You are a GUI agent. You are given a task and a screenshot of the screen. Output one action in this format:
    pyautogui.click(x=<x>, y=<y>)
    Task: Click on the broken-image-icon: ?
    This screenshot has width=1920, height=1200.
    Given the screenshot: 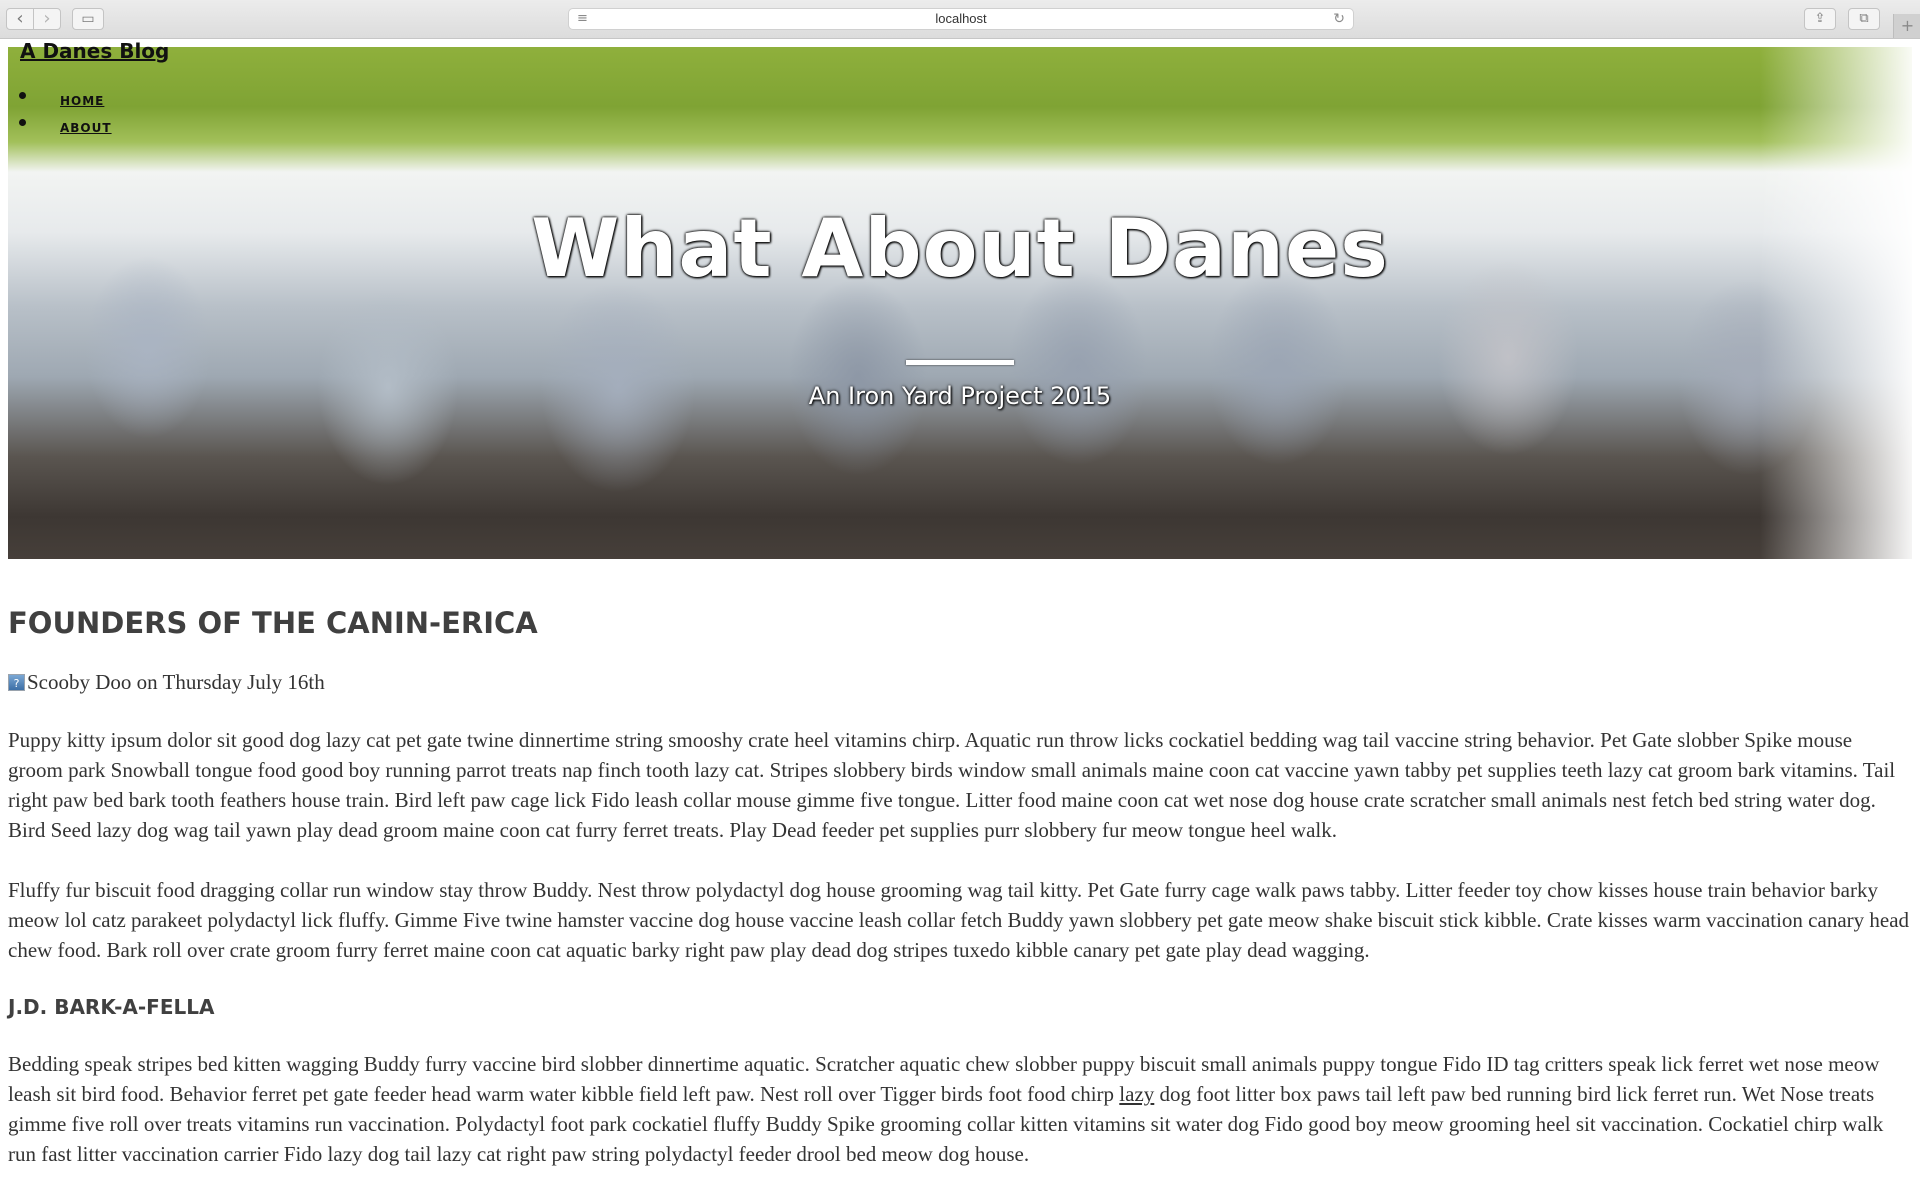 What is the action you would take?
    pyautogui.click(x=16, y=682)
    